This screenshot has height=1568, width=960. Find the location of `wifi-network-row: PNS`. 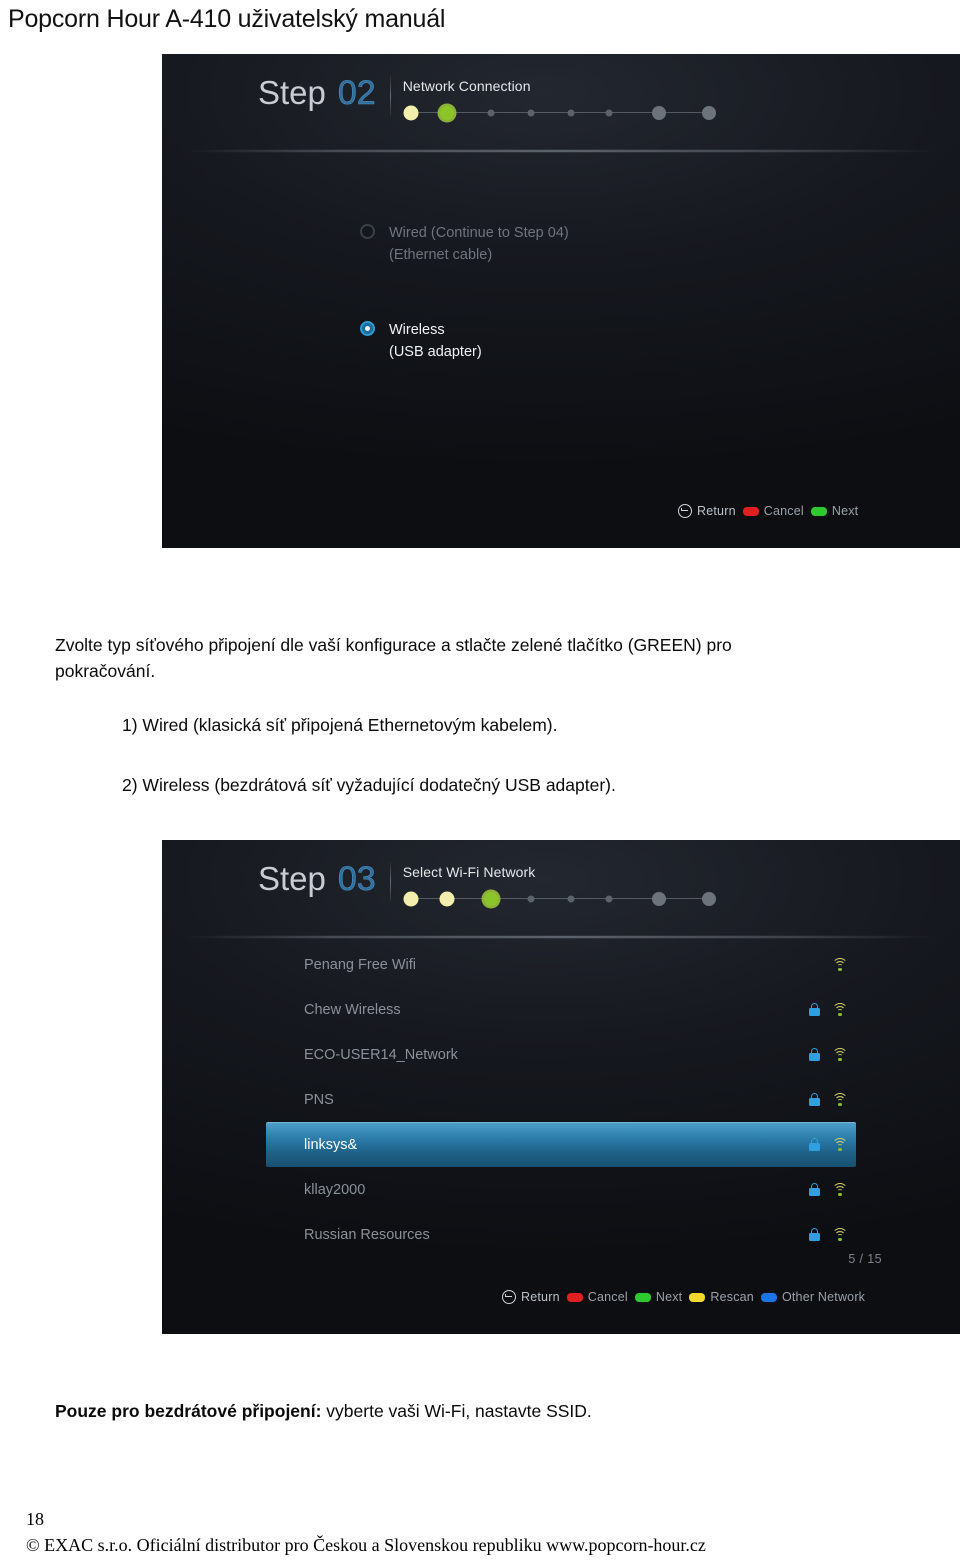

wifi-network-row: PNS is located at coordinates (561, 1099).